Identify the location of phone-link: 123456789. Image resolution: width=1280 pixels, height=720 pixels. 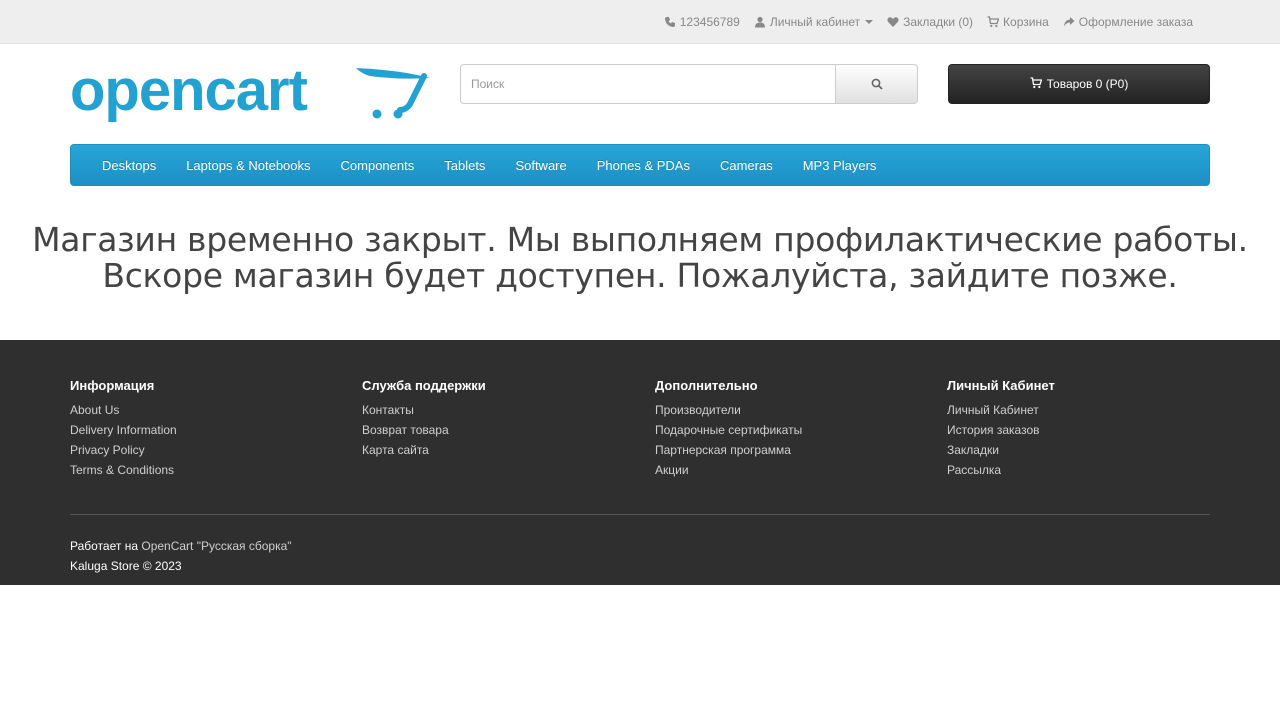
(702, 22).